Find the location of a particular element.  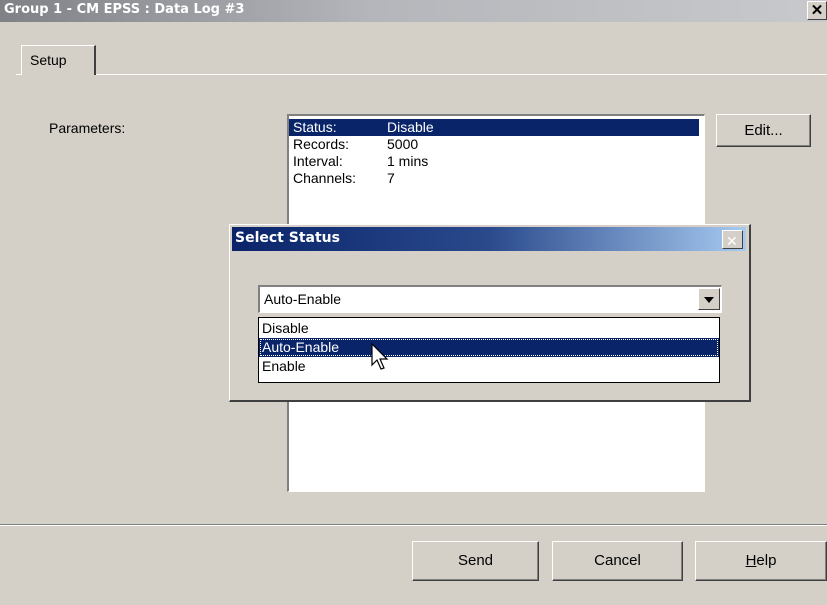

param-key: Status: is located at coordinates (315, 127).